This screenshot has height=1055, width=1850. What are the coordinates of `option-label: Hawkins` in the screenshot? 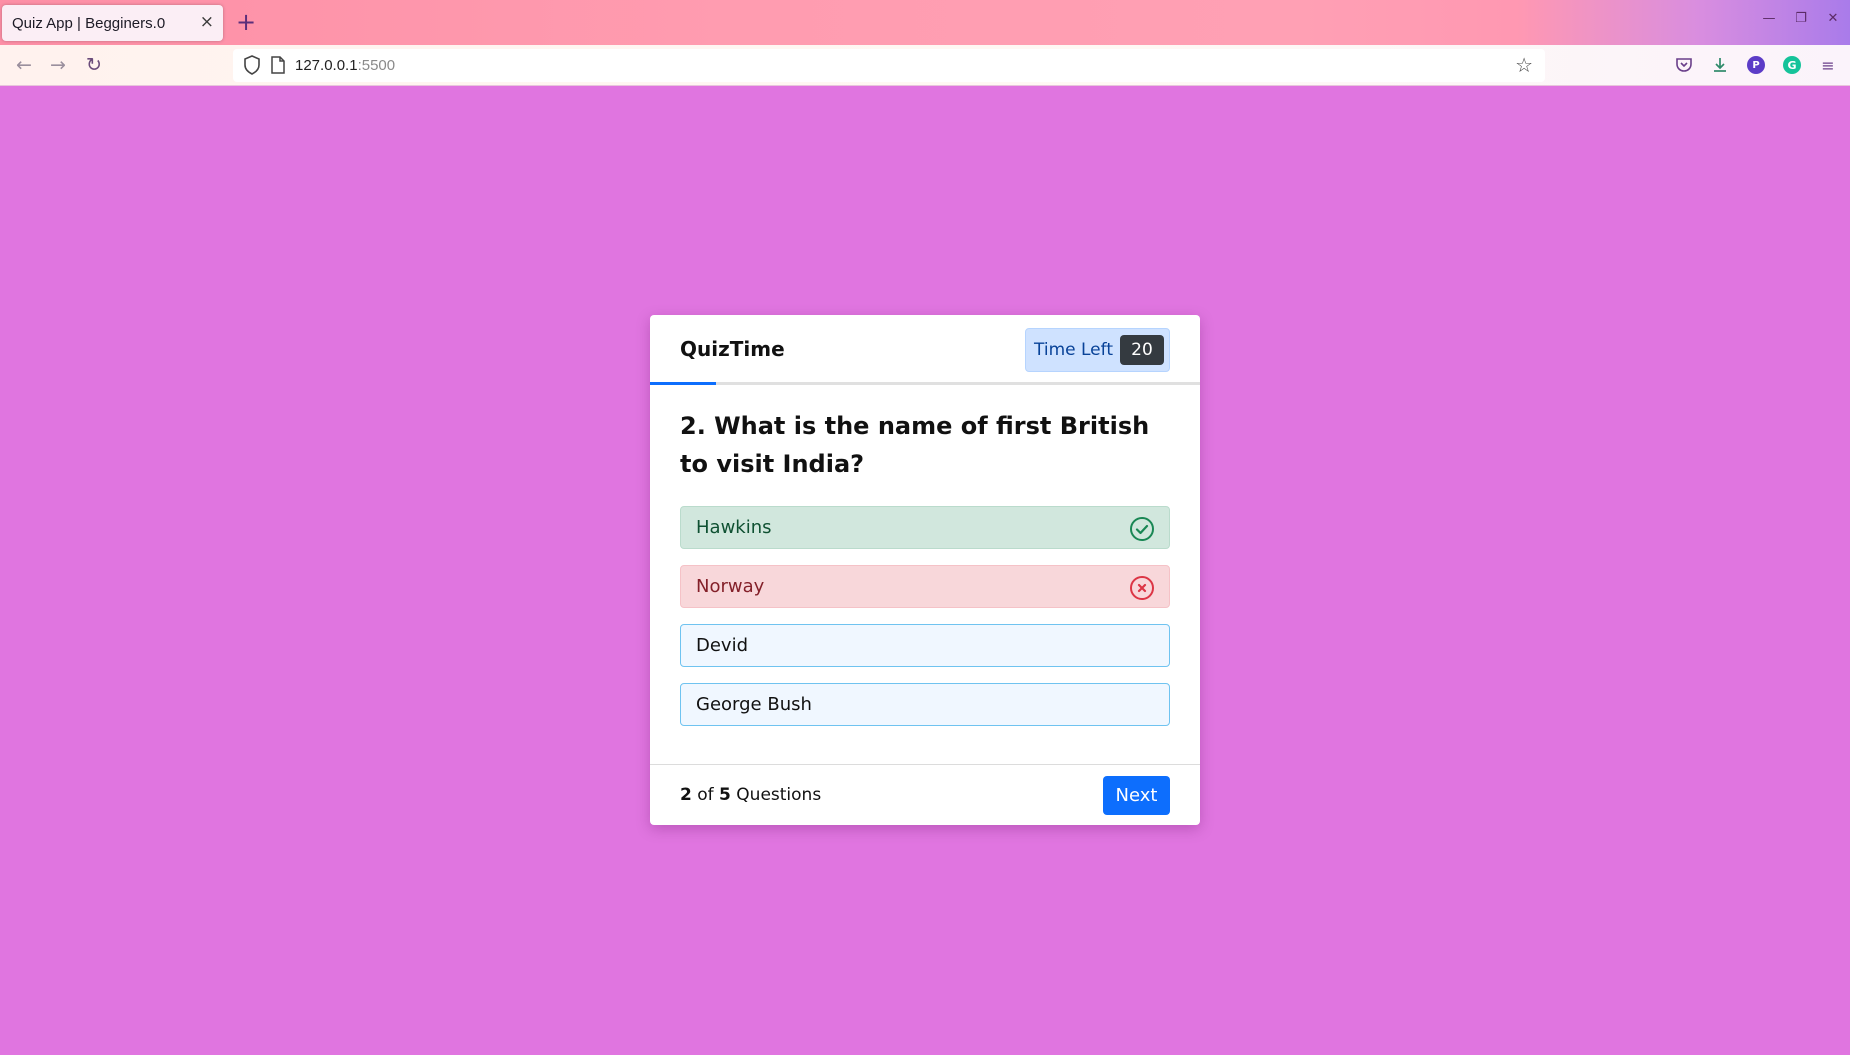 It's located at (734, 527).